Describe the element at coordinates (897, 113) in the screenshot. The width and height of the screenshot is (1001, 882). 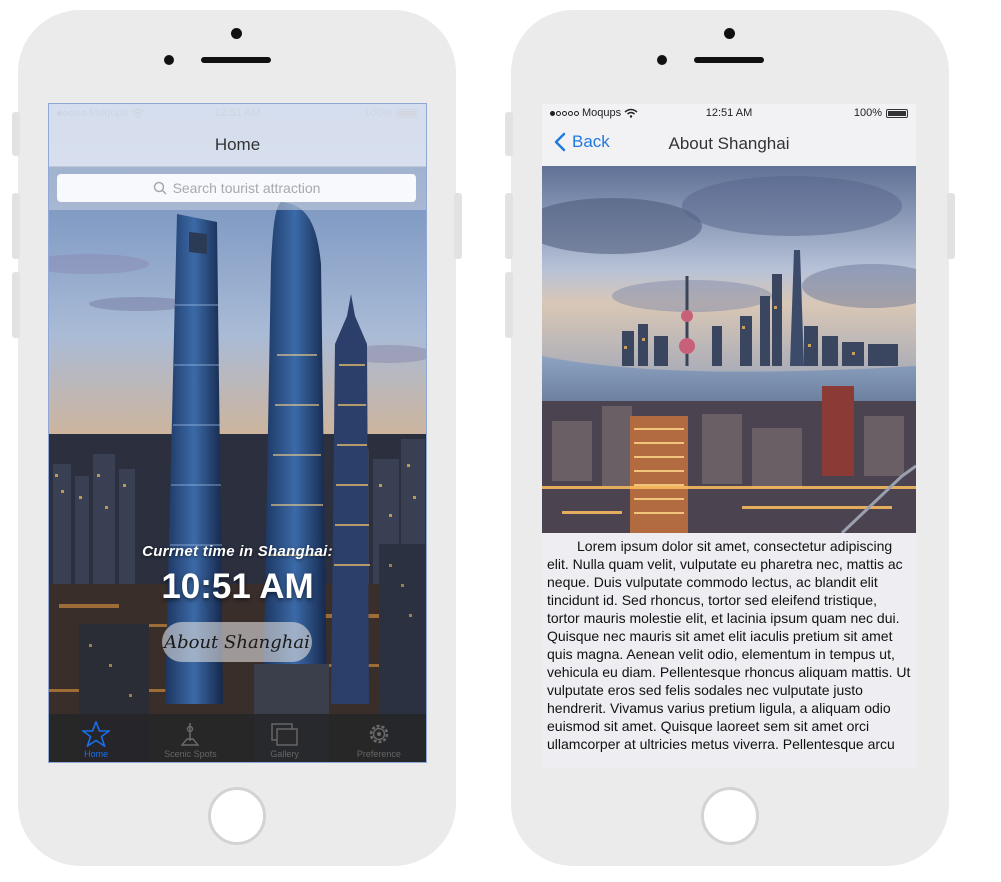
I see `battery-icon` at that location.